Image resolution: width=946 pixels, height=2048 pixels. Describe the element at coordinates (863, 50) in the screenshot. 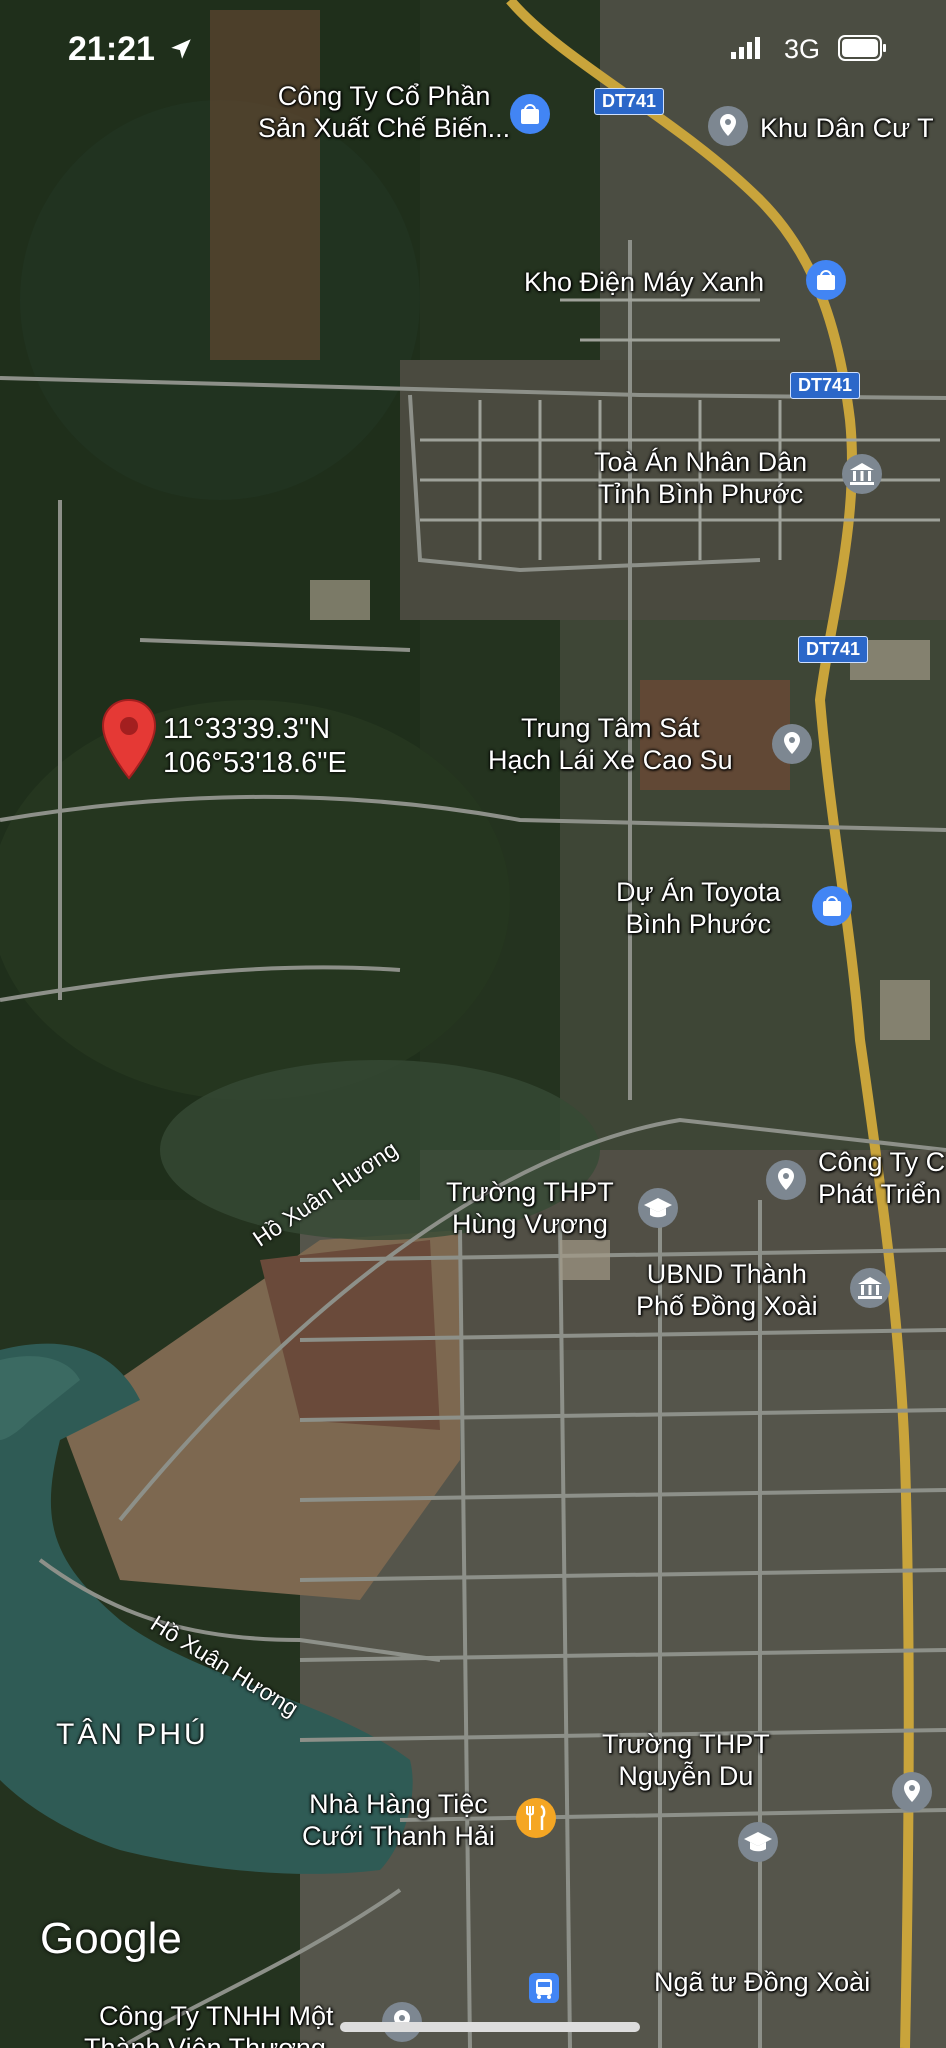

I see `battery-icon` at that location.